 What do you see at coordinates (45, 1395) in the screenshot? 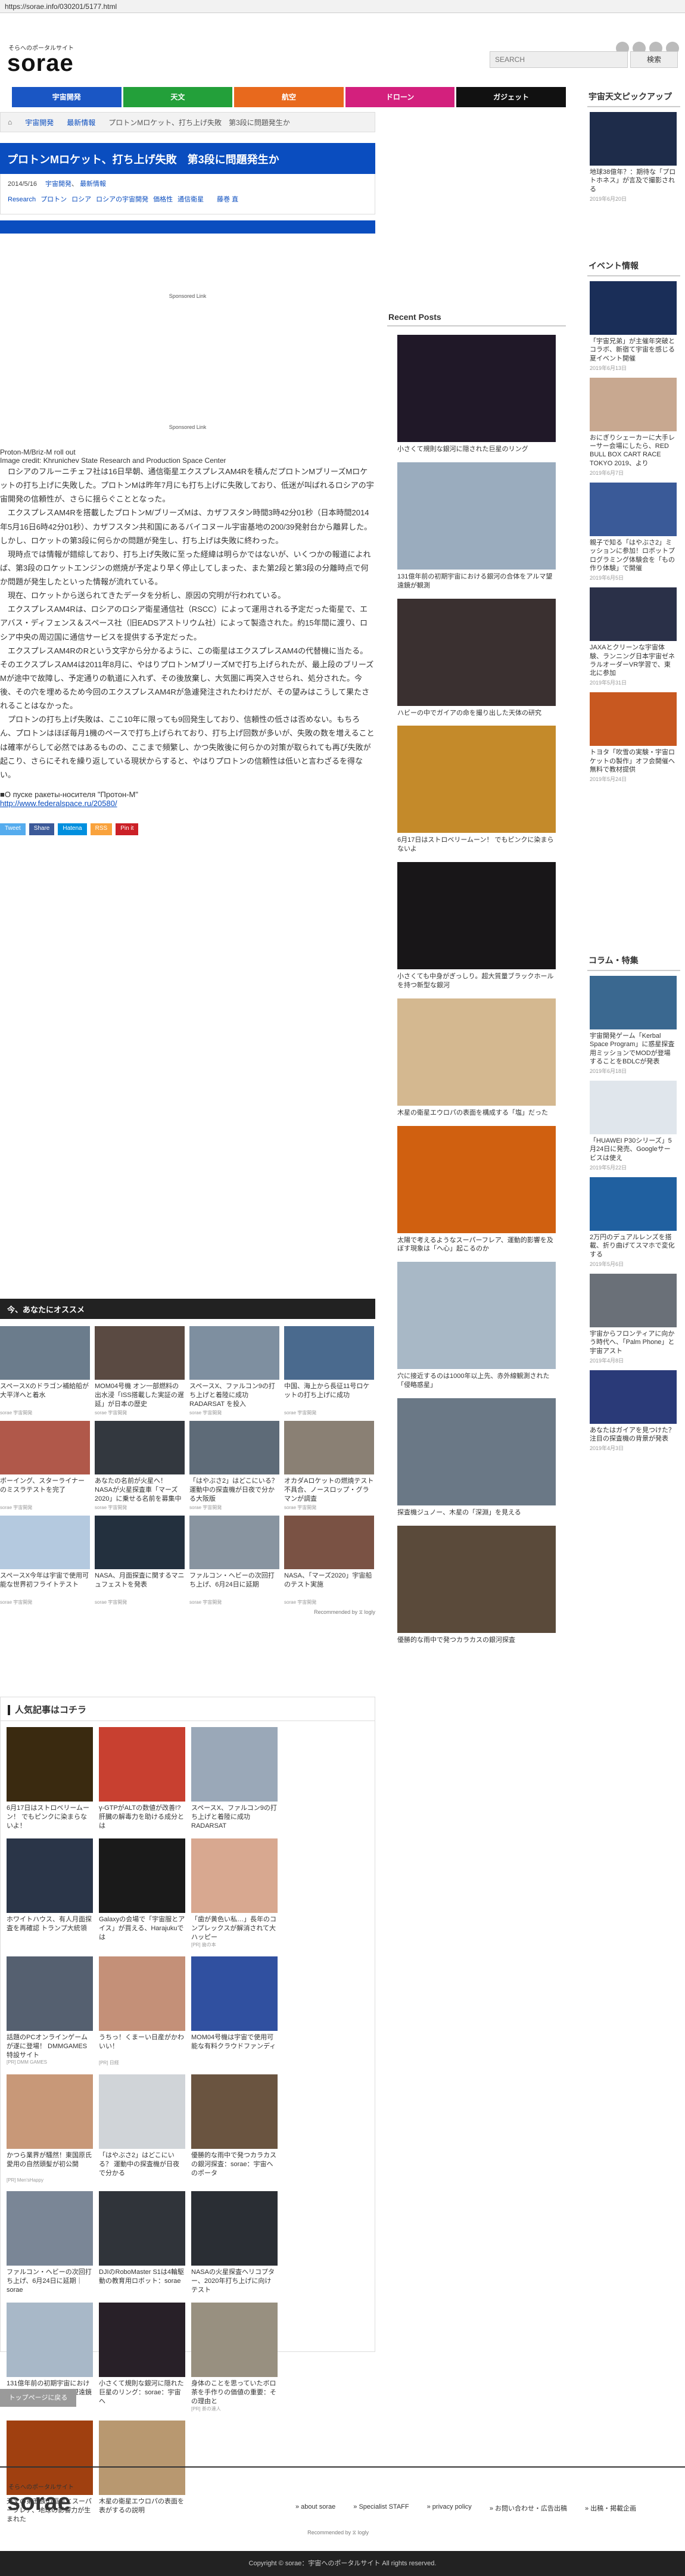
I see `recommend-text: スペースXのドラゴン補給船が大平洋へと着水` at bounding box center [45, 1395].